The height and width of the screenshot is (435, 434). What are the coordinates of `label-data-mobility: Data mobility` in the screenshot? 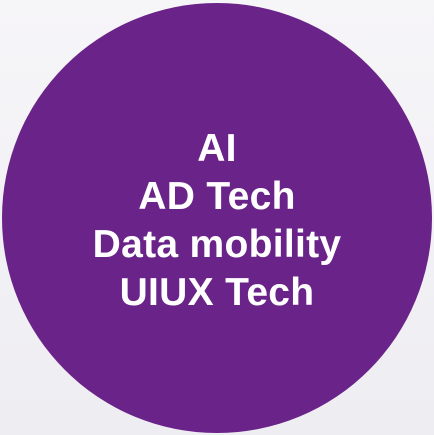 It's located at (217, 244).